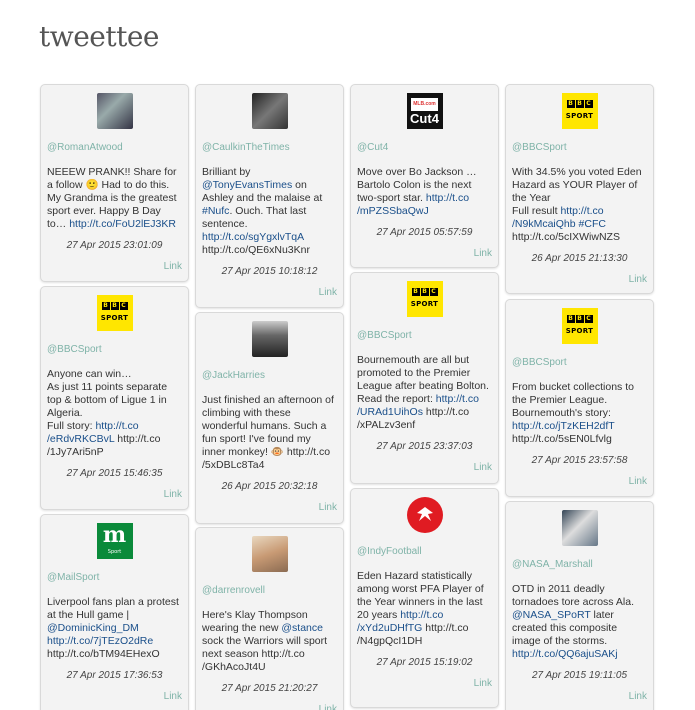  What do you see at coordinates (256, 250) in the screenshot?
I see `tweet-text-segment: http://t.co/QE6xNu3Knr` at bounding box center [256, 250].